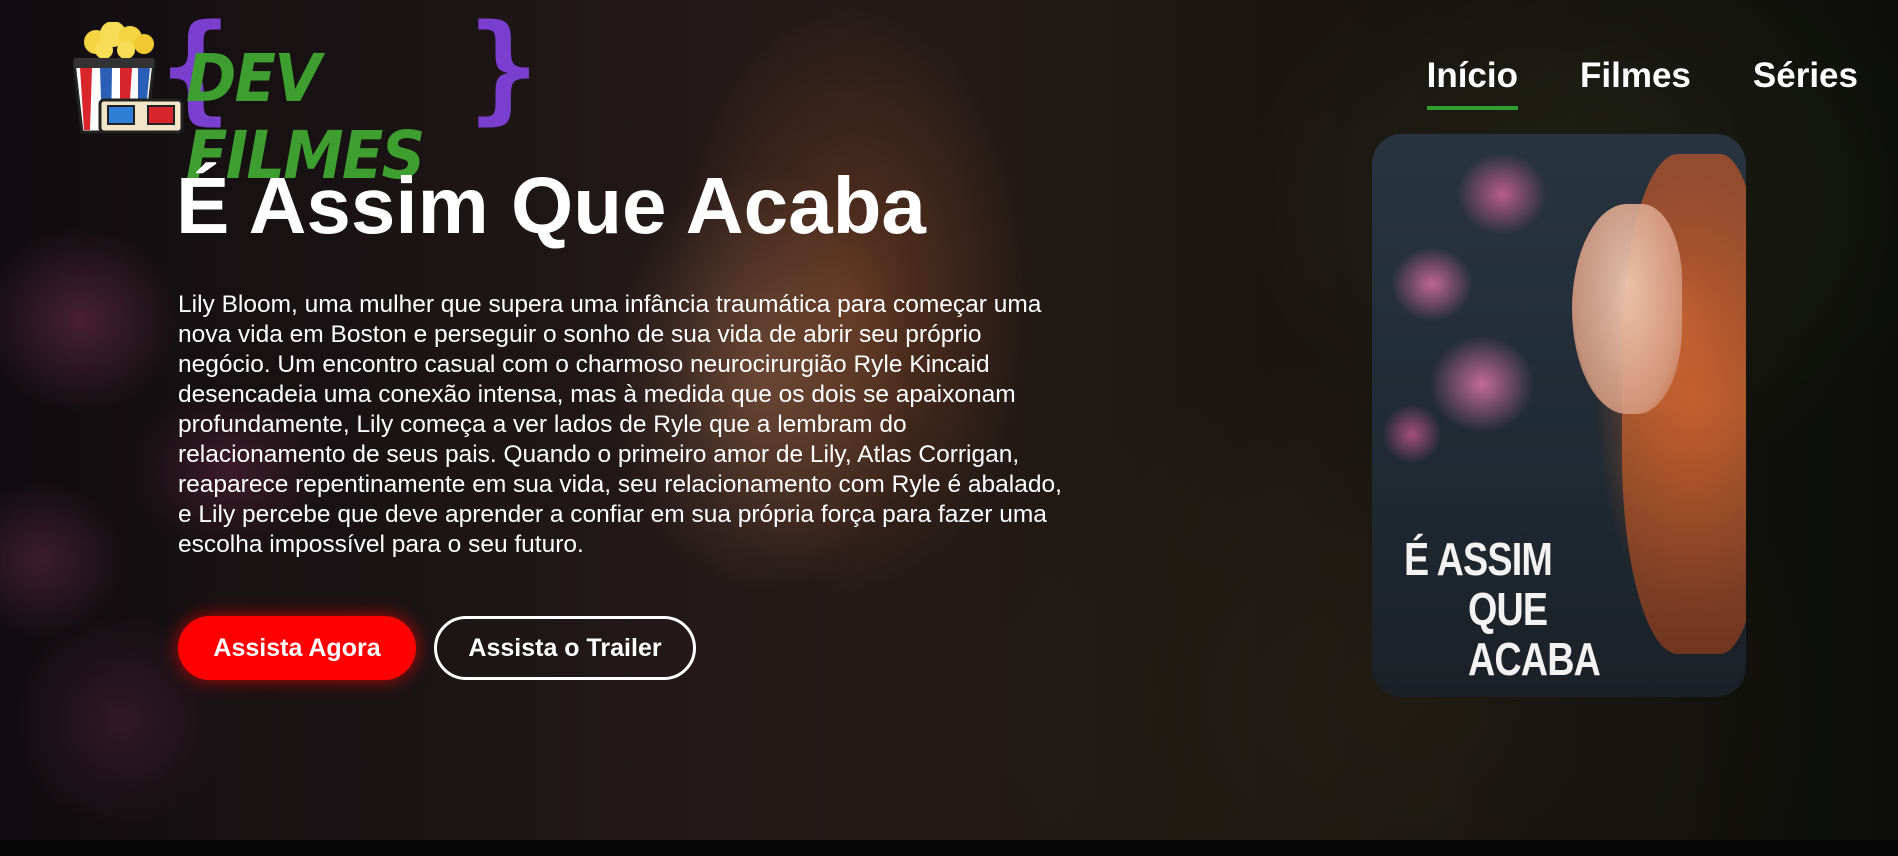 This screenshot has width=1898, height=856. What do you see at coordinates (303, 101) in the screenshot?
I see `site-logo: { DEV FILMES }` at bounding box center [303, 101].